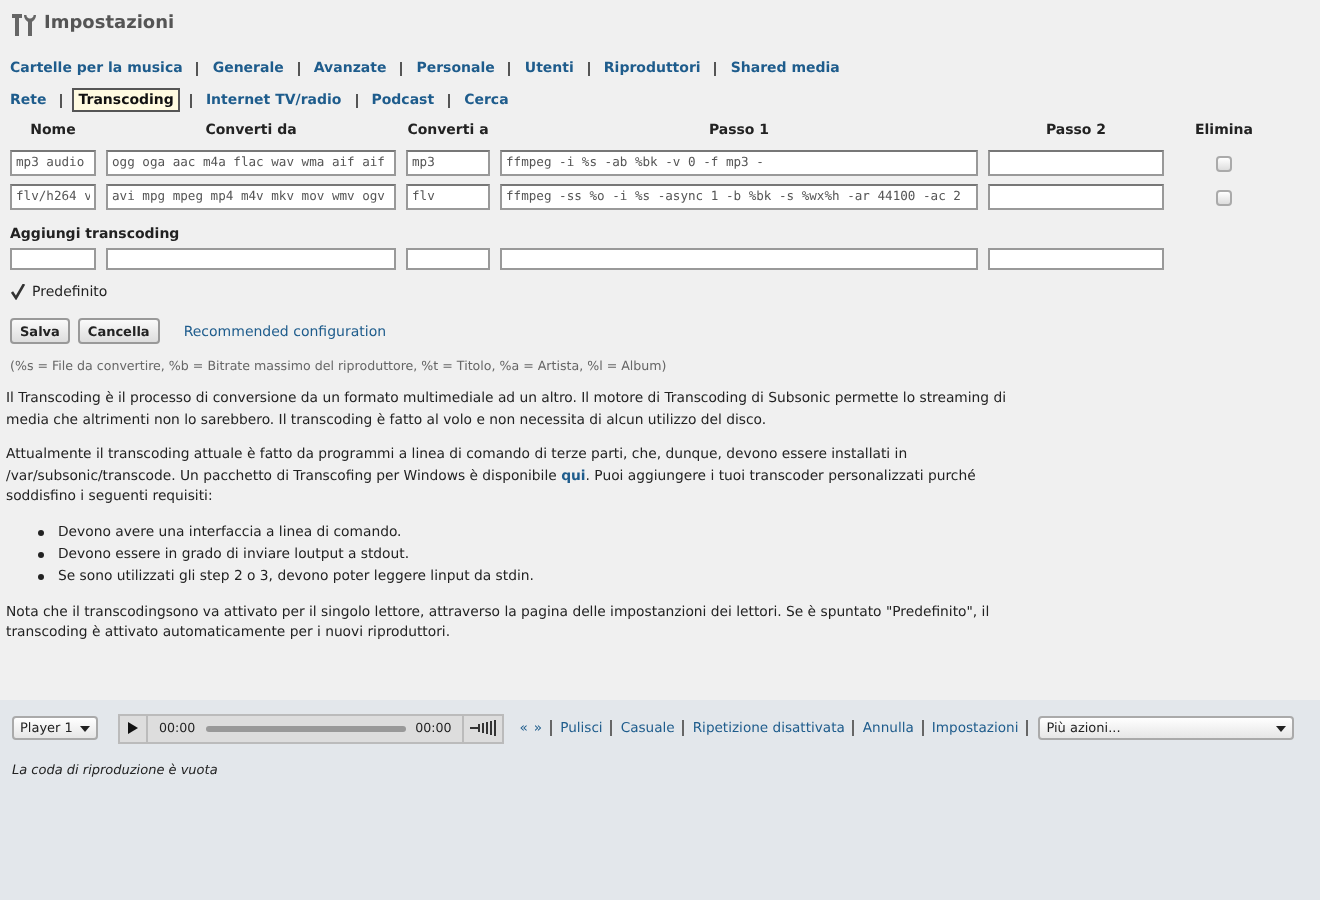 The width and height of the screenshot is (1320, 900). I want to click on volume-icon, so click(482, 728).